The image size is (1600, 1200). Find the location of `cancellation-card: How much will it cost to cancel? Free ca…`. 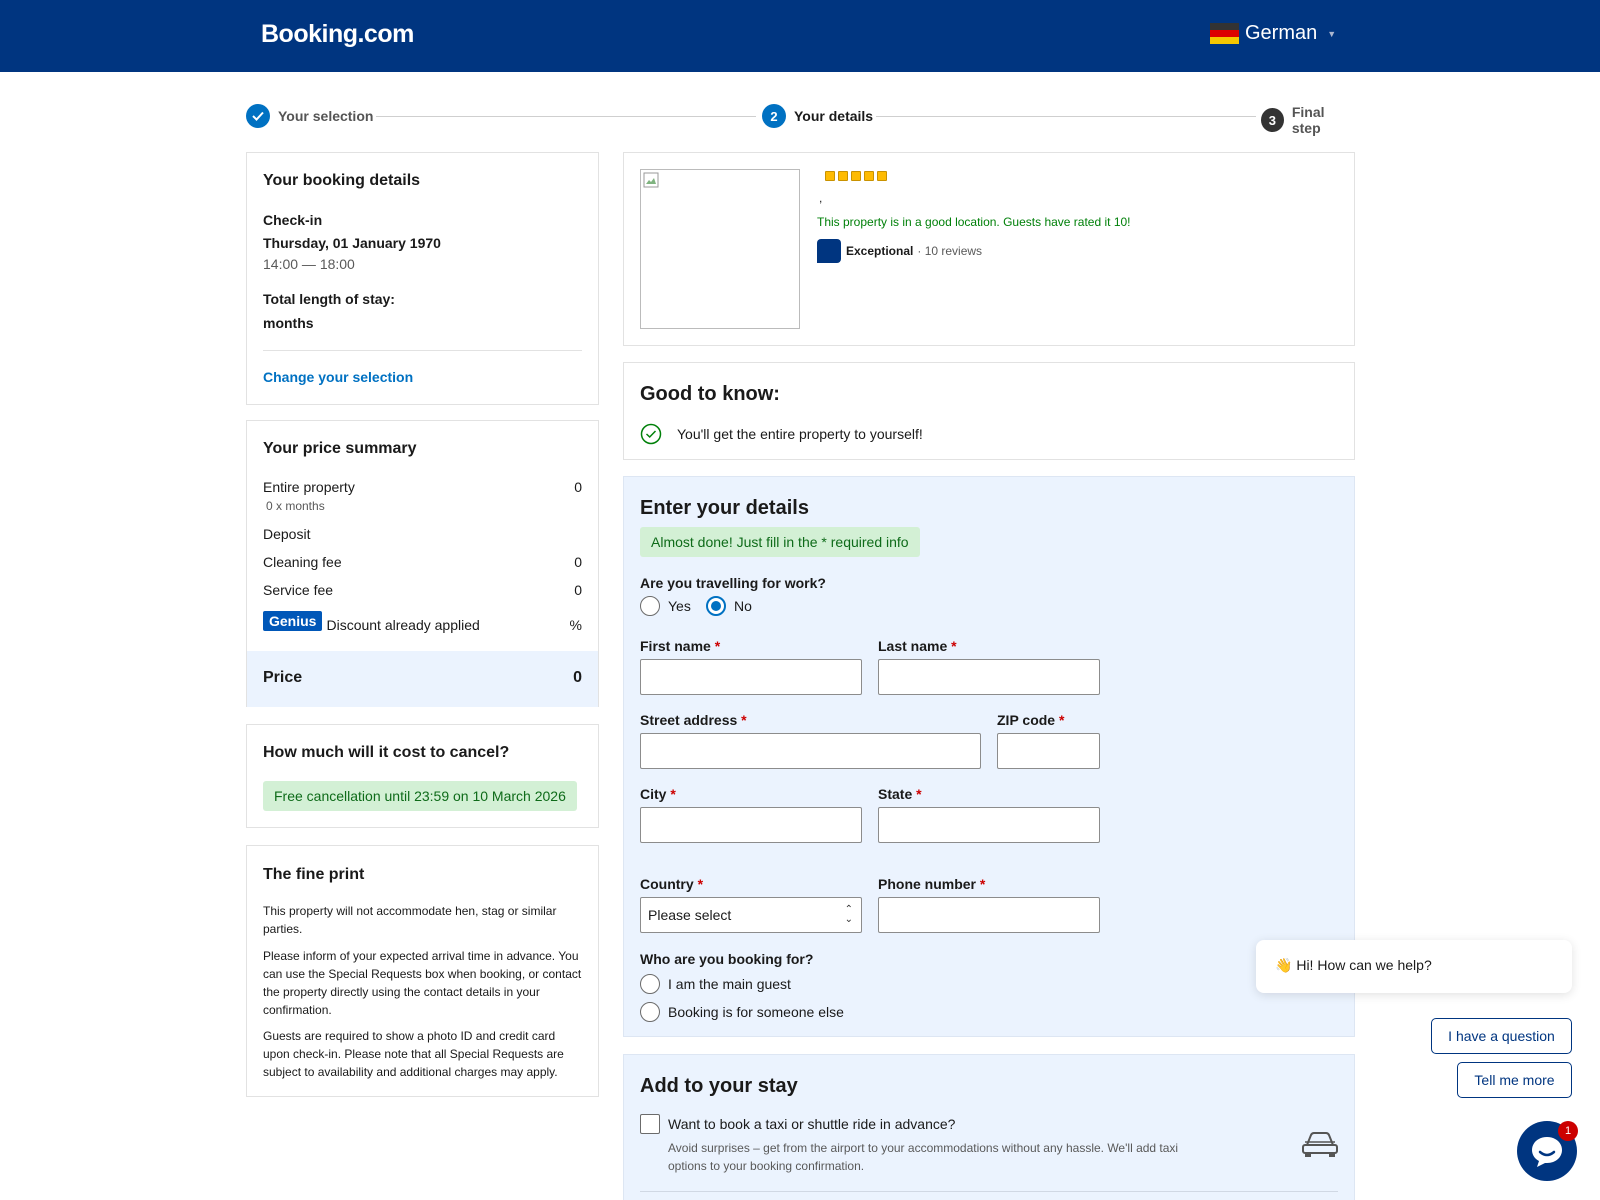

cancellation-card: How much will it cost to cancel? Free ca… is located at coordinates (422, 776).